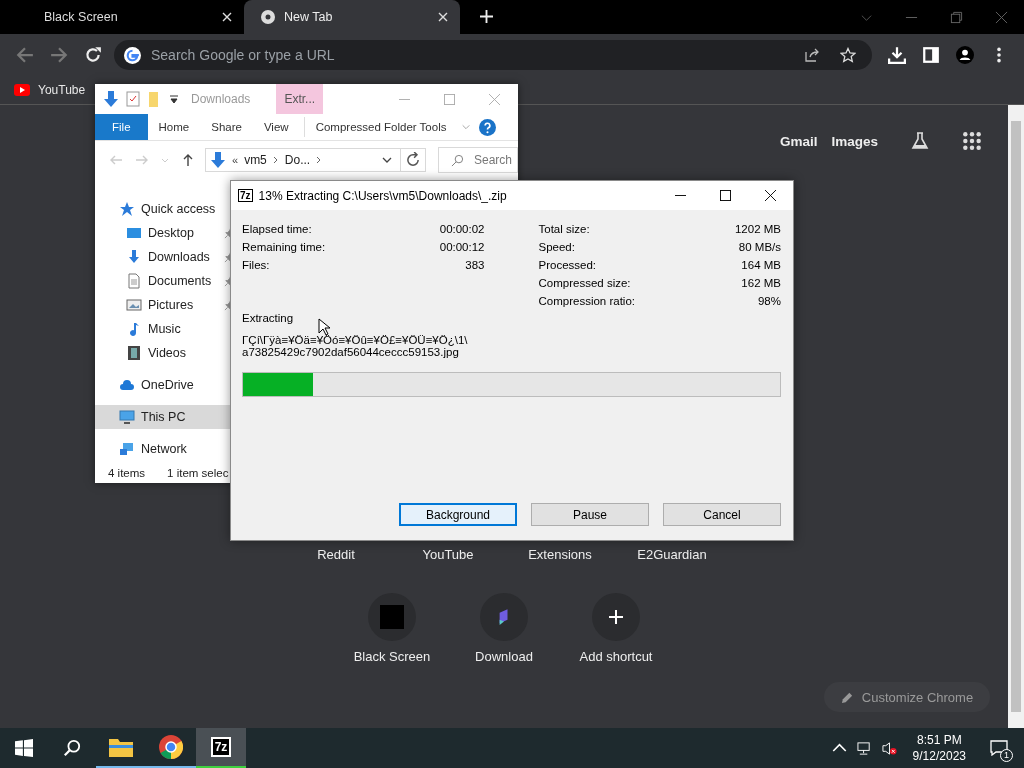 The height and width of the screenshot is (768, 1024). Describe the element at coordinates (132, 55) in the screenshot. I see `google-icon` at that location.